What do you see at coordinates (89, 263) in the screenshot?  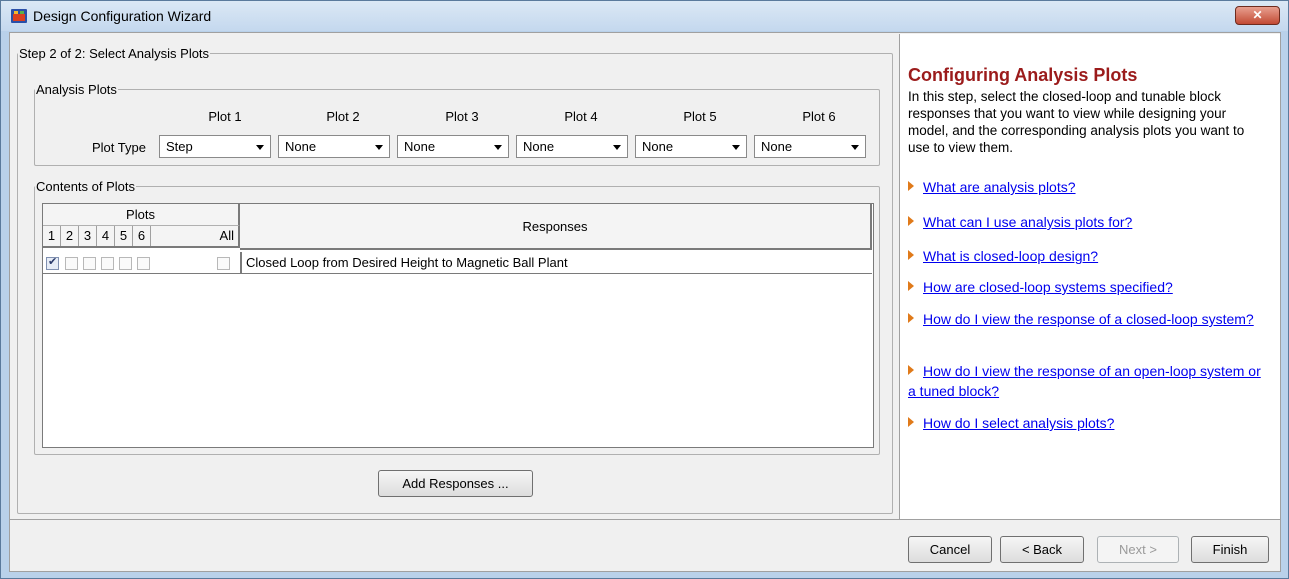 I see `plot-3-checkbox` at bounding box center [89, 263].